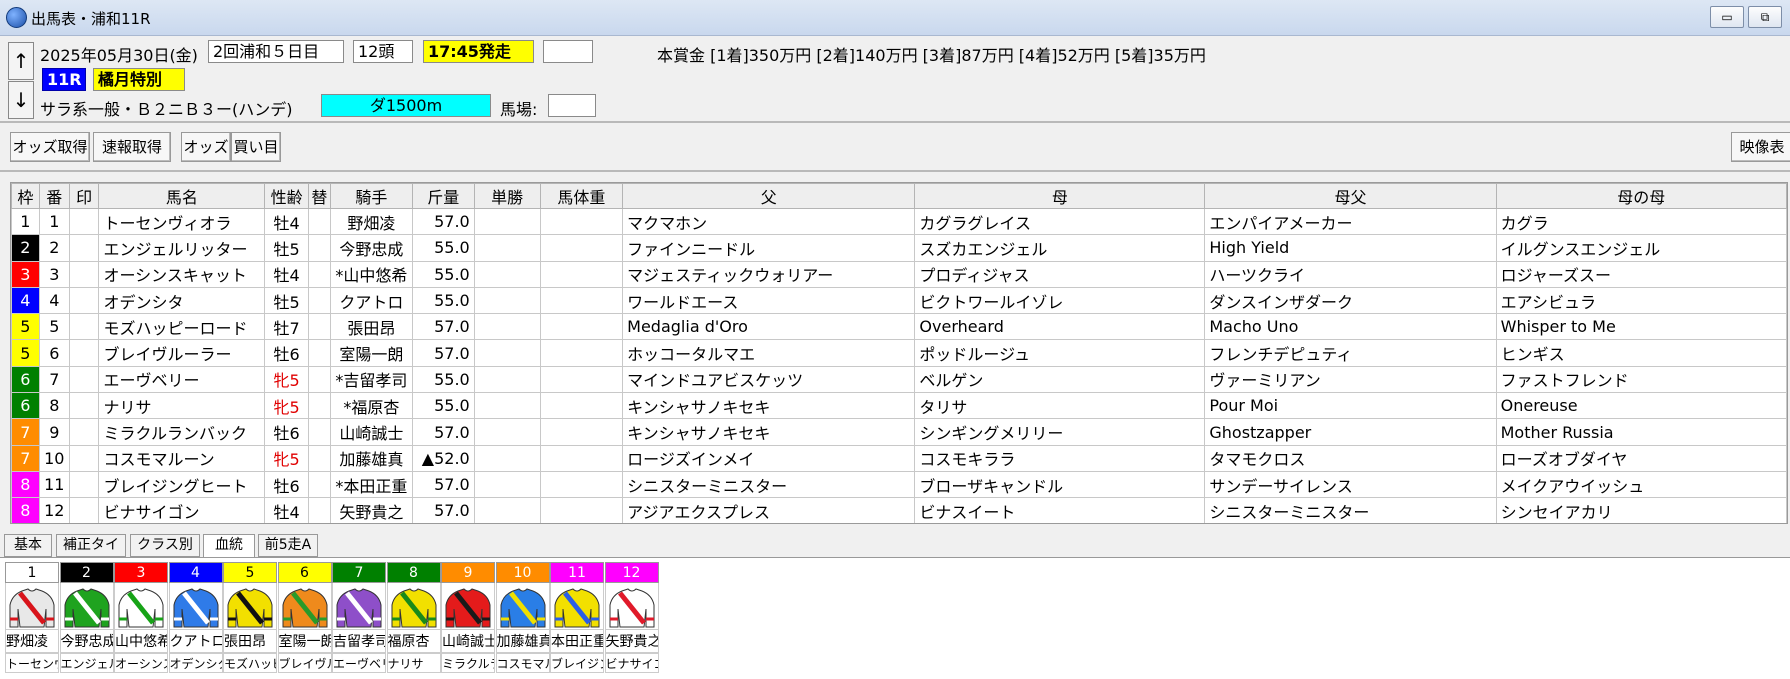  What do you see at coordinates (54, 379) in the screenshot?
I see `horse-number-cell: 7` at bounding box center [54, 379].